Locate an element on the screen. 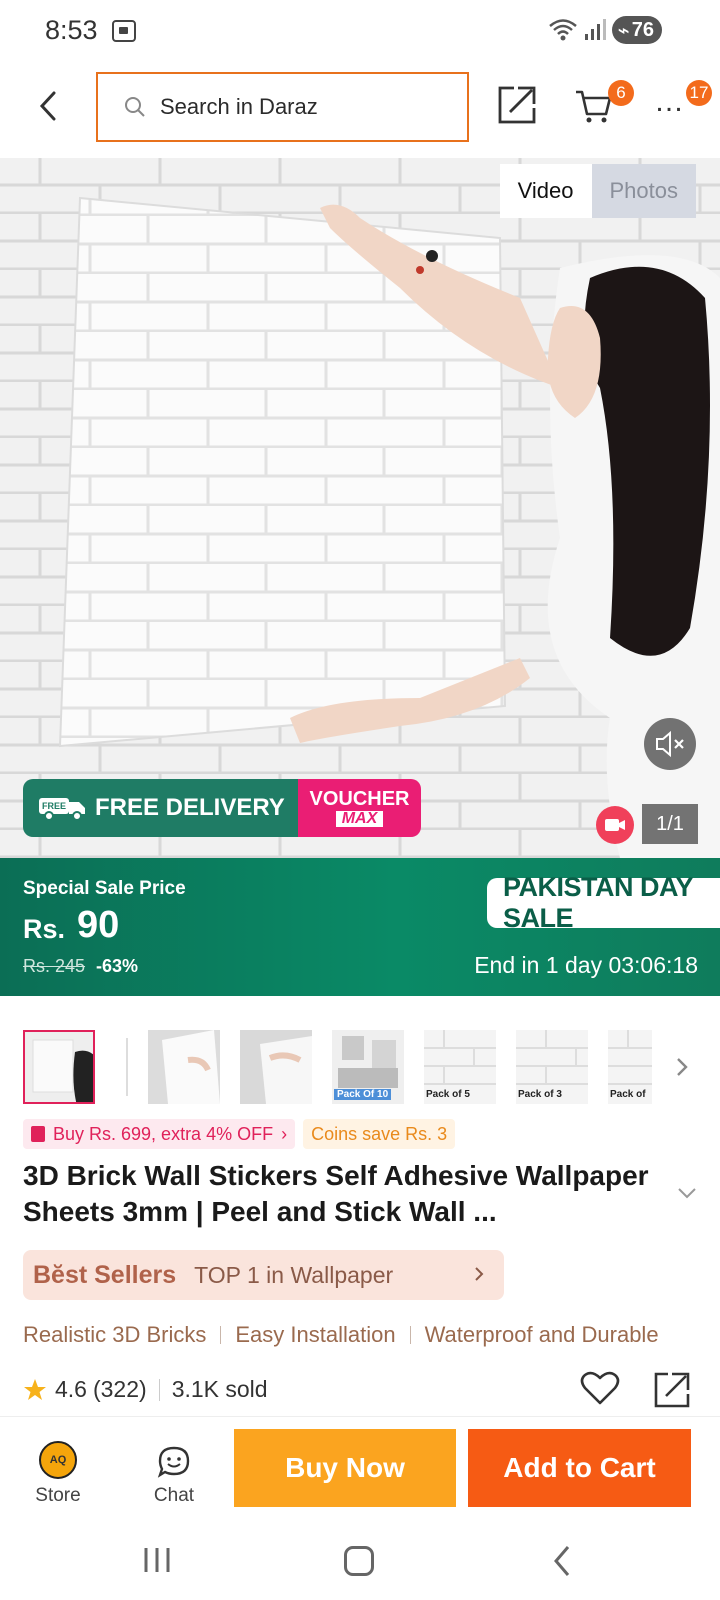 Image resolution: width=720 pixels, height=1600 pixels. thumbnail-strip: Pack Of 10 Pack of 5 Pack of 3 Pack of is located at coordinates (360, 1068).